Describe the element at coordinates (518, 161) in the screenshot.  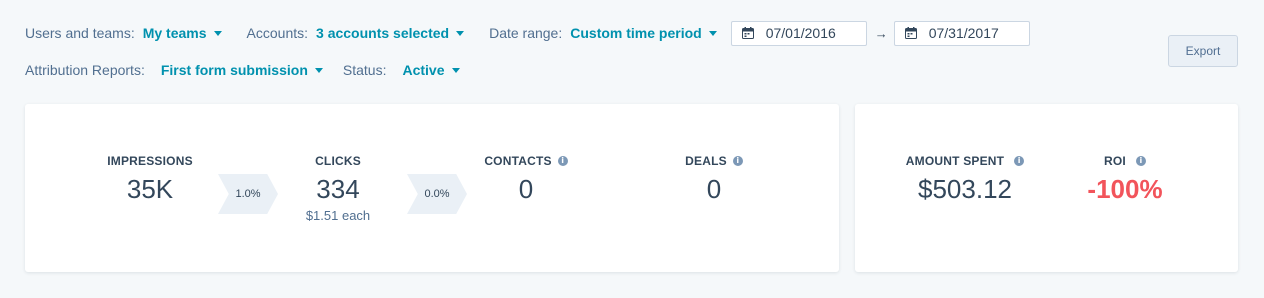
I see `contacts-label: CONTACTS` at that location.